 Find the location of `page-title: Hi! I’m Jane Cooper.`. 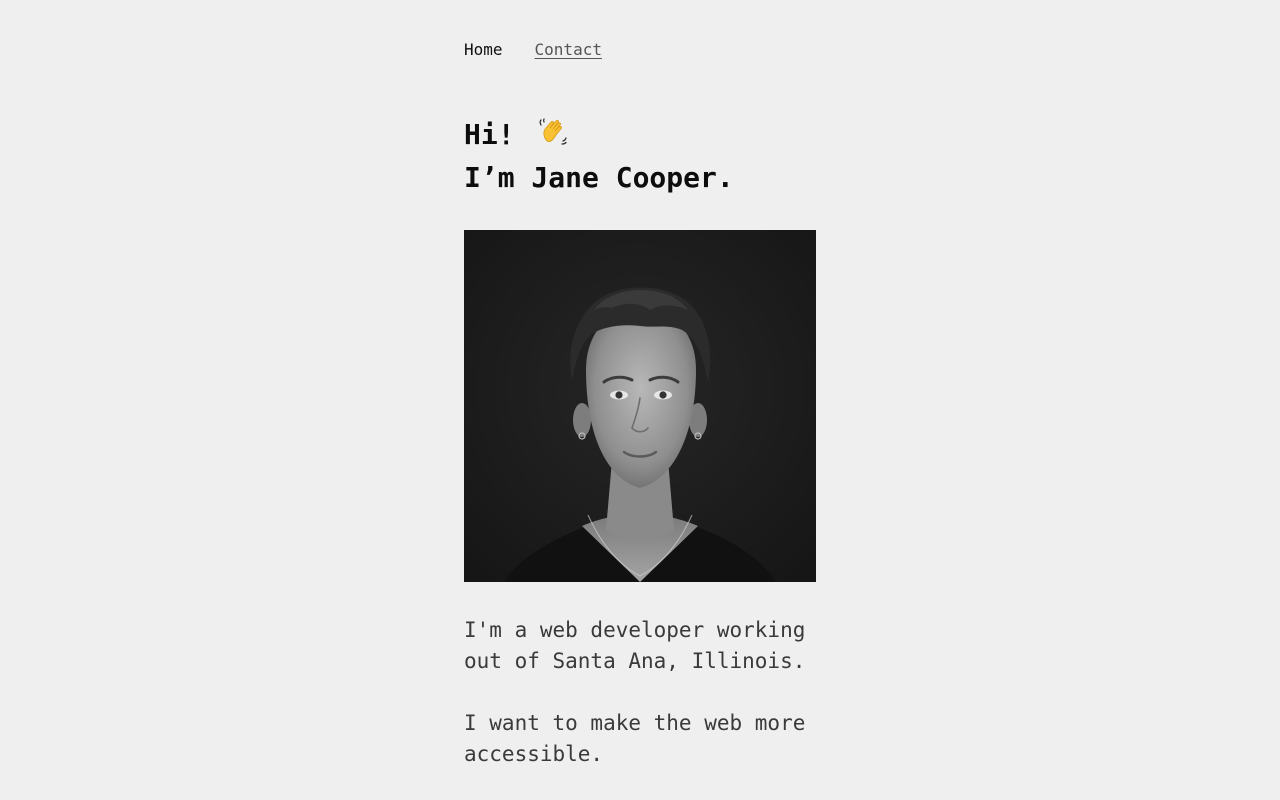

page-title: Hi! I’m Jane Cooper. is located at coordinates (599, 156).